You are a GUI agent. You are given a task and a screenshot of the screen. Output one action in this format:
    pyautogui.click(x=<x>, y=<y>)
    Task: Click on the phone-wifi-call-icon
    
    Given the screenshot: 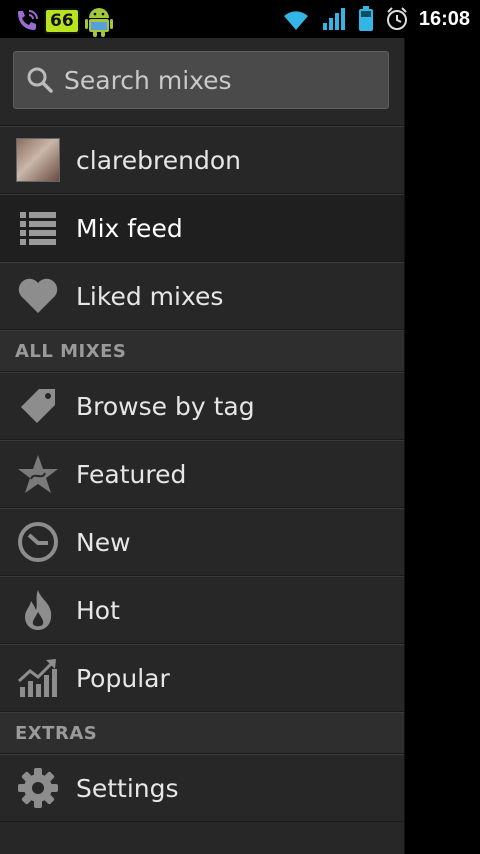 What is the action you would take?
    pyautogui.click(x=28, y=20)
    